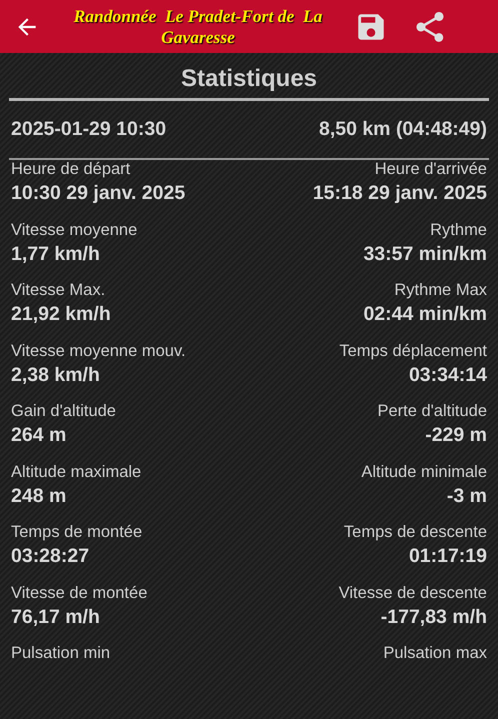 This screenshot has height=719, width=498. Describe the element at coordinates (458, 230) in the screenshot. I see `stat-label: Rythme` at that location.